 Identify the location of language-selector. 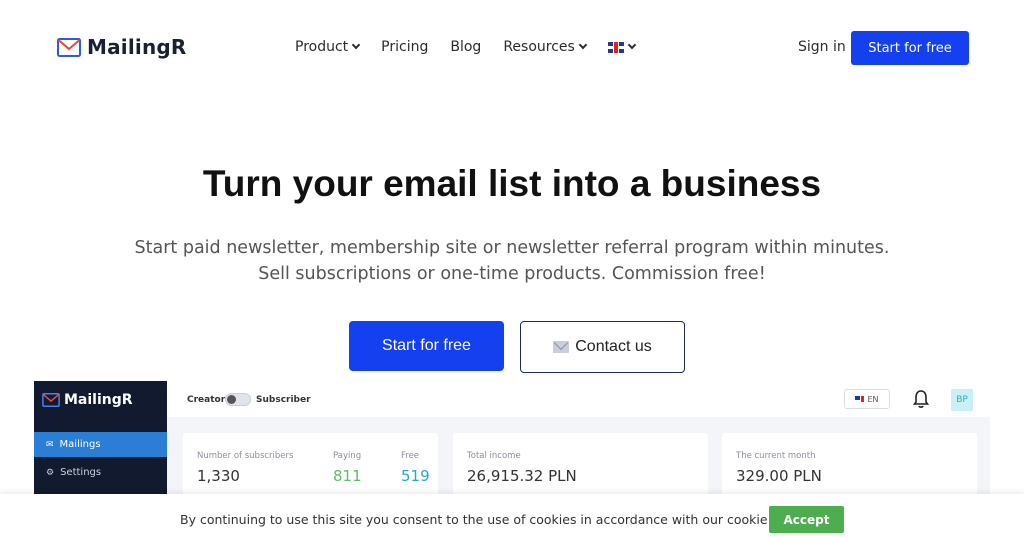
(622, 47).